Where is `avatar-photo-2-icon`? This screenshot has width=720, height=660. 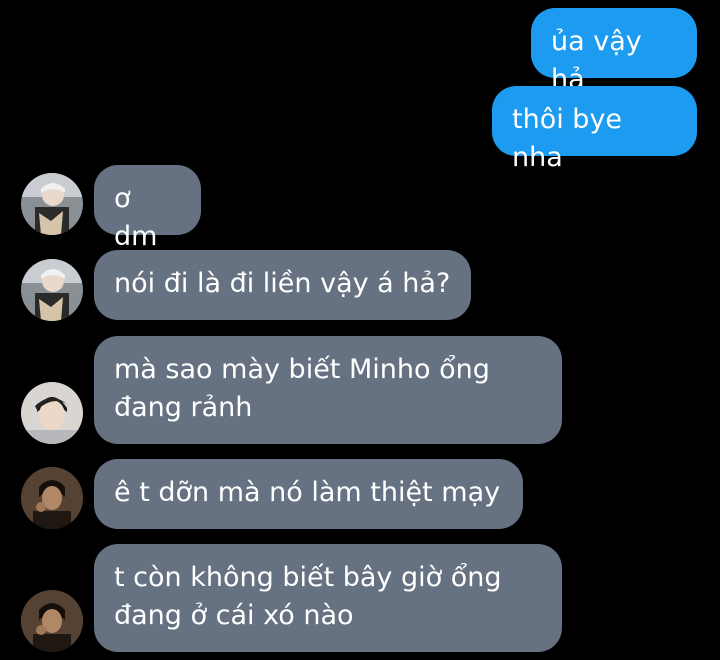
avatar-photo-2-icon is located at coordinates (52, 413).